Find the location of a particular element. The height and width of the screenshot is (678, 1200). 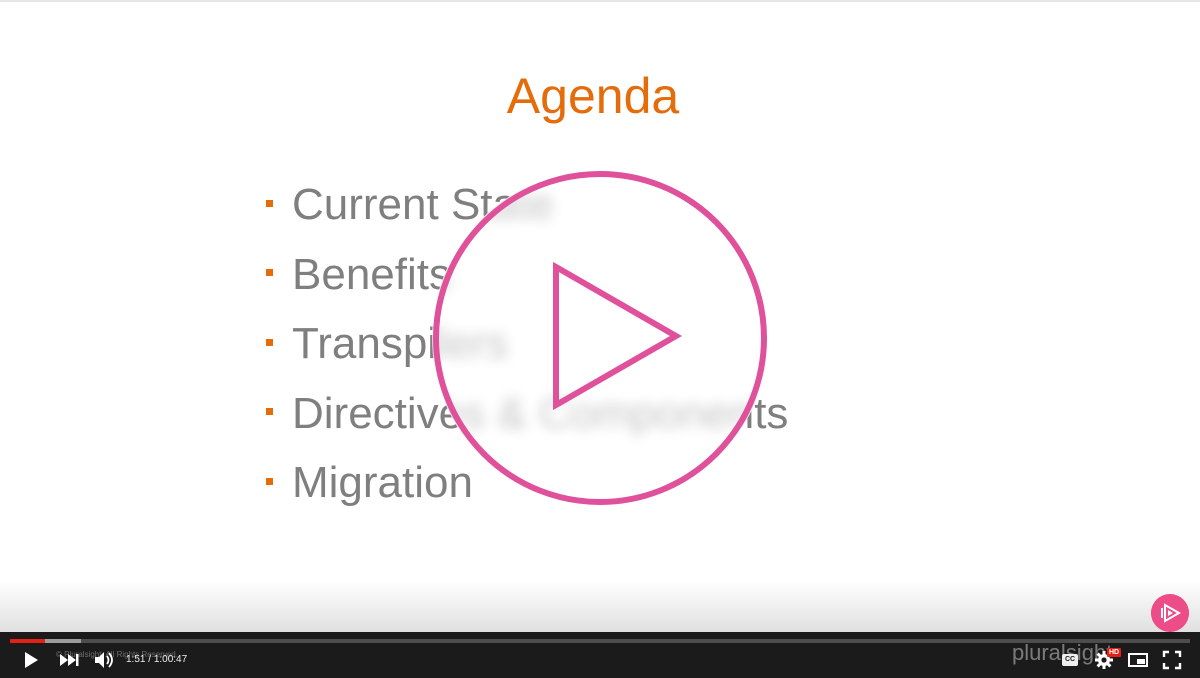

play-icon is located at coordinates (31, 660).